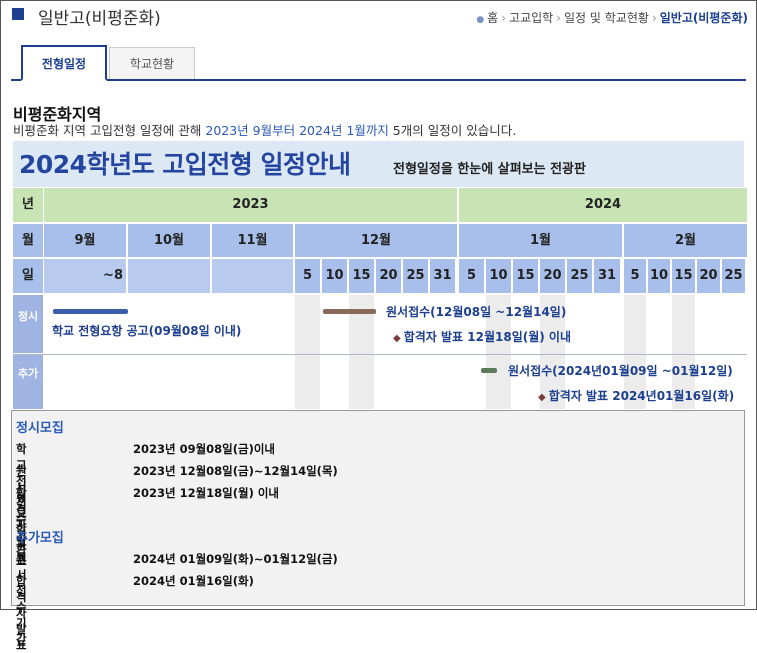 The height and width of the screenshot is (653, 757). I want to click on breadcrumb-current: 일반고(비평준화), so click(703, 18).